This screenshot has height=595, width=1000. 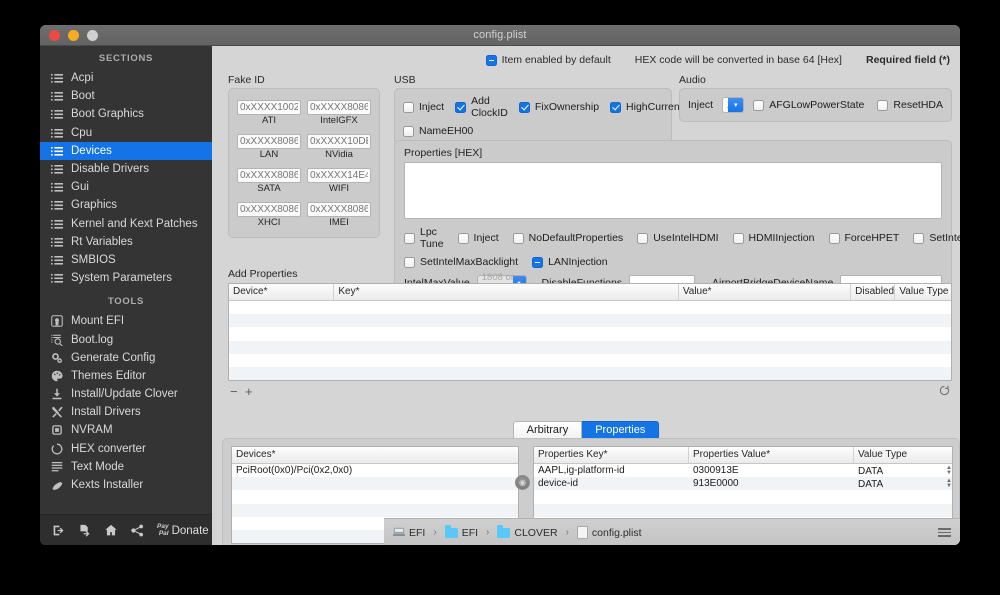 I want to click on prophex-checkbox-hdmiinjection: HDMIInjection, so click(x=773, y=238).